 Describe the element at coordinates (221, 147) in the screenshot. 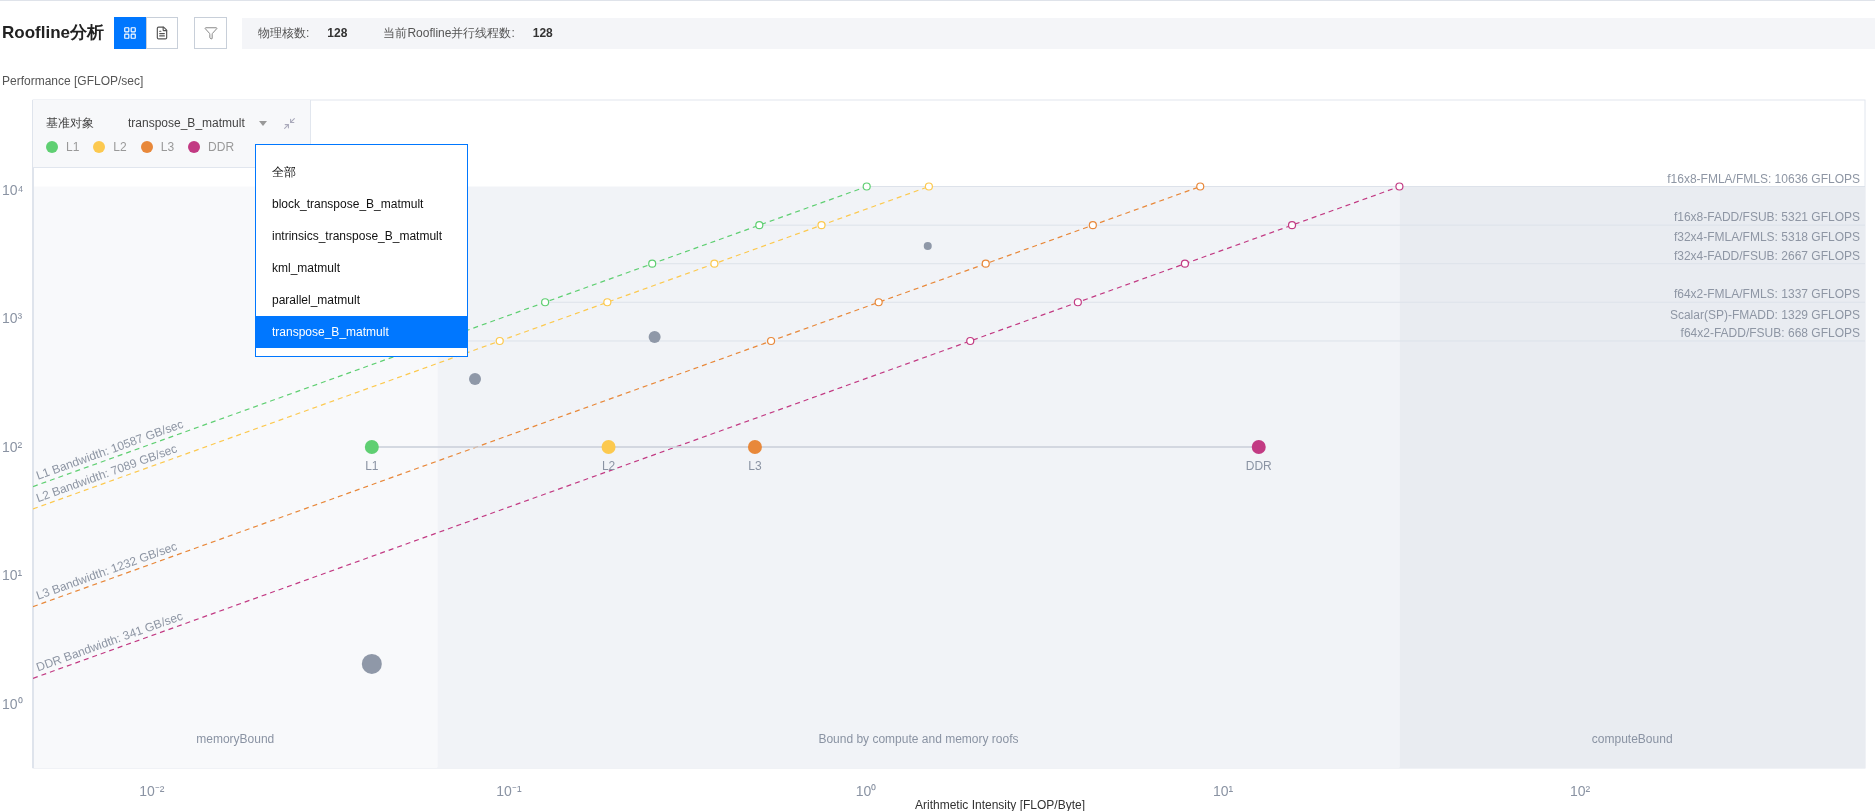

I see `legend-label: DDR` at that location.